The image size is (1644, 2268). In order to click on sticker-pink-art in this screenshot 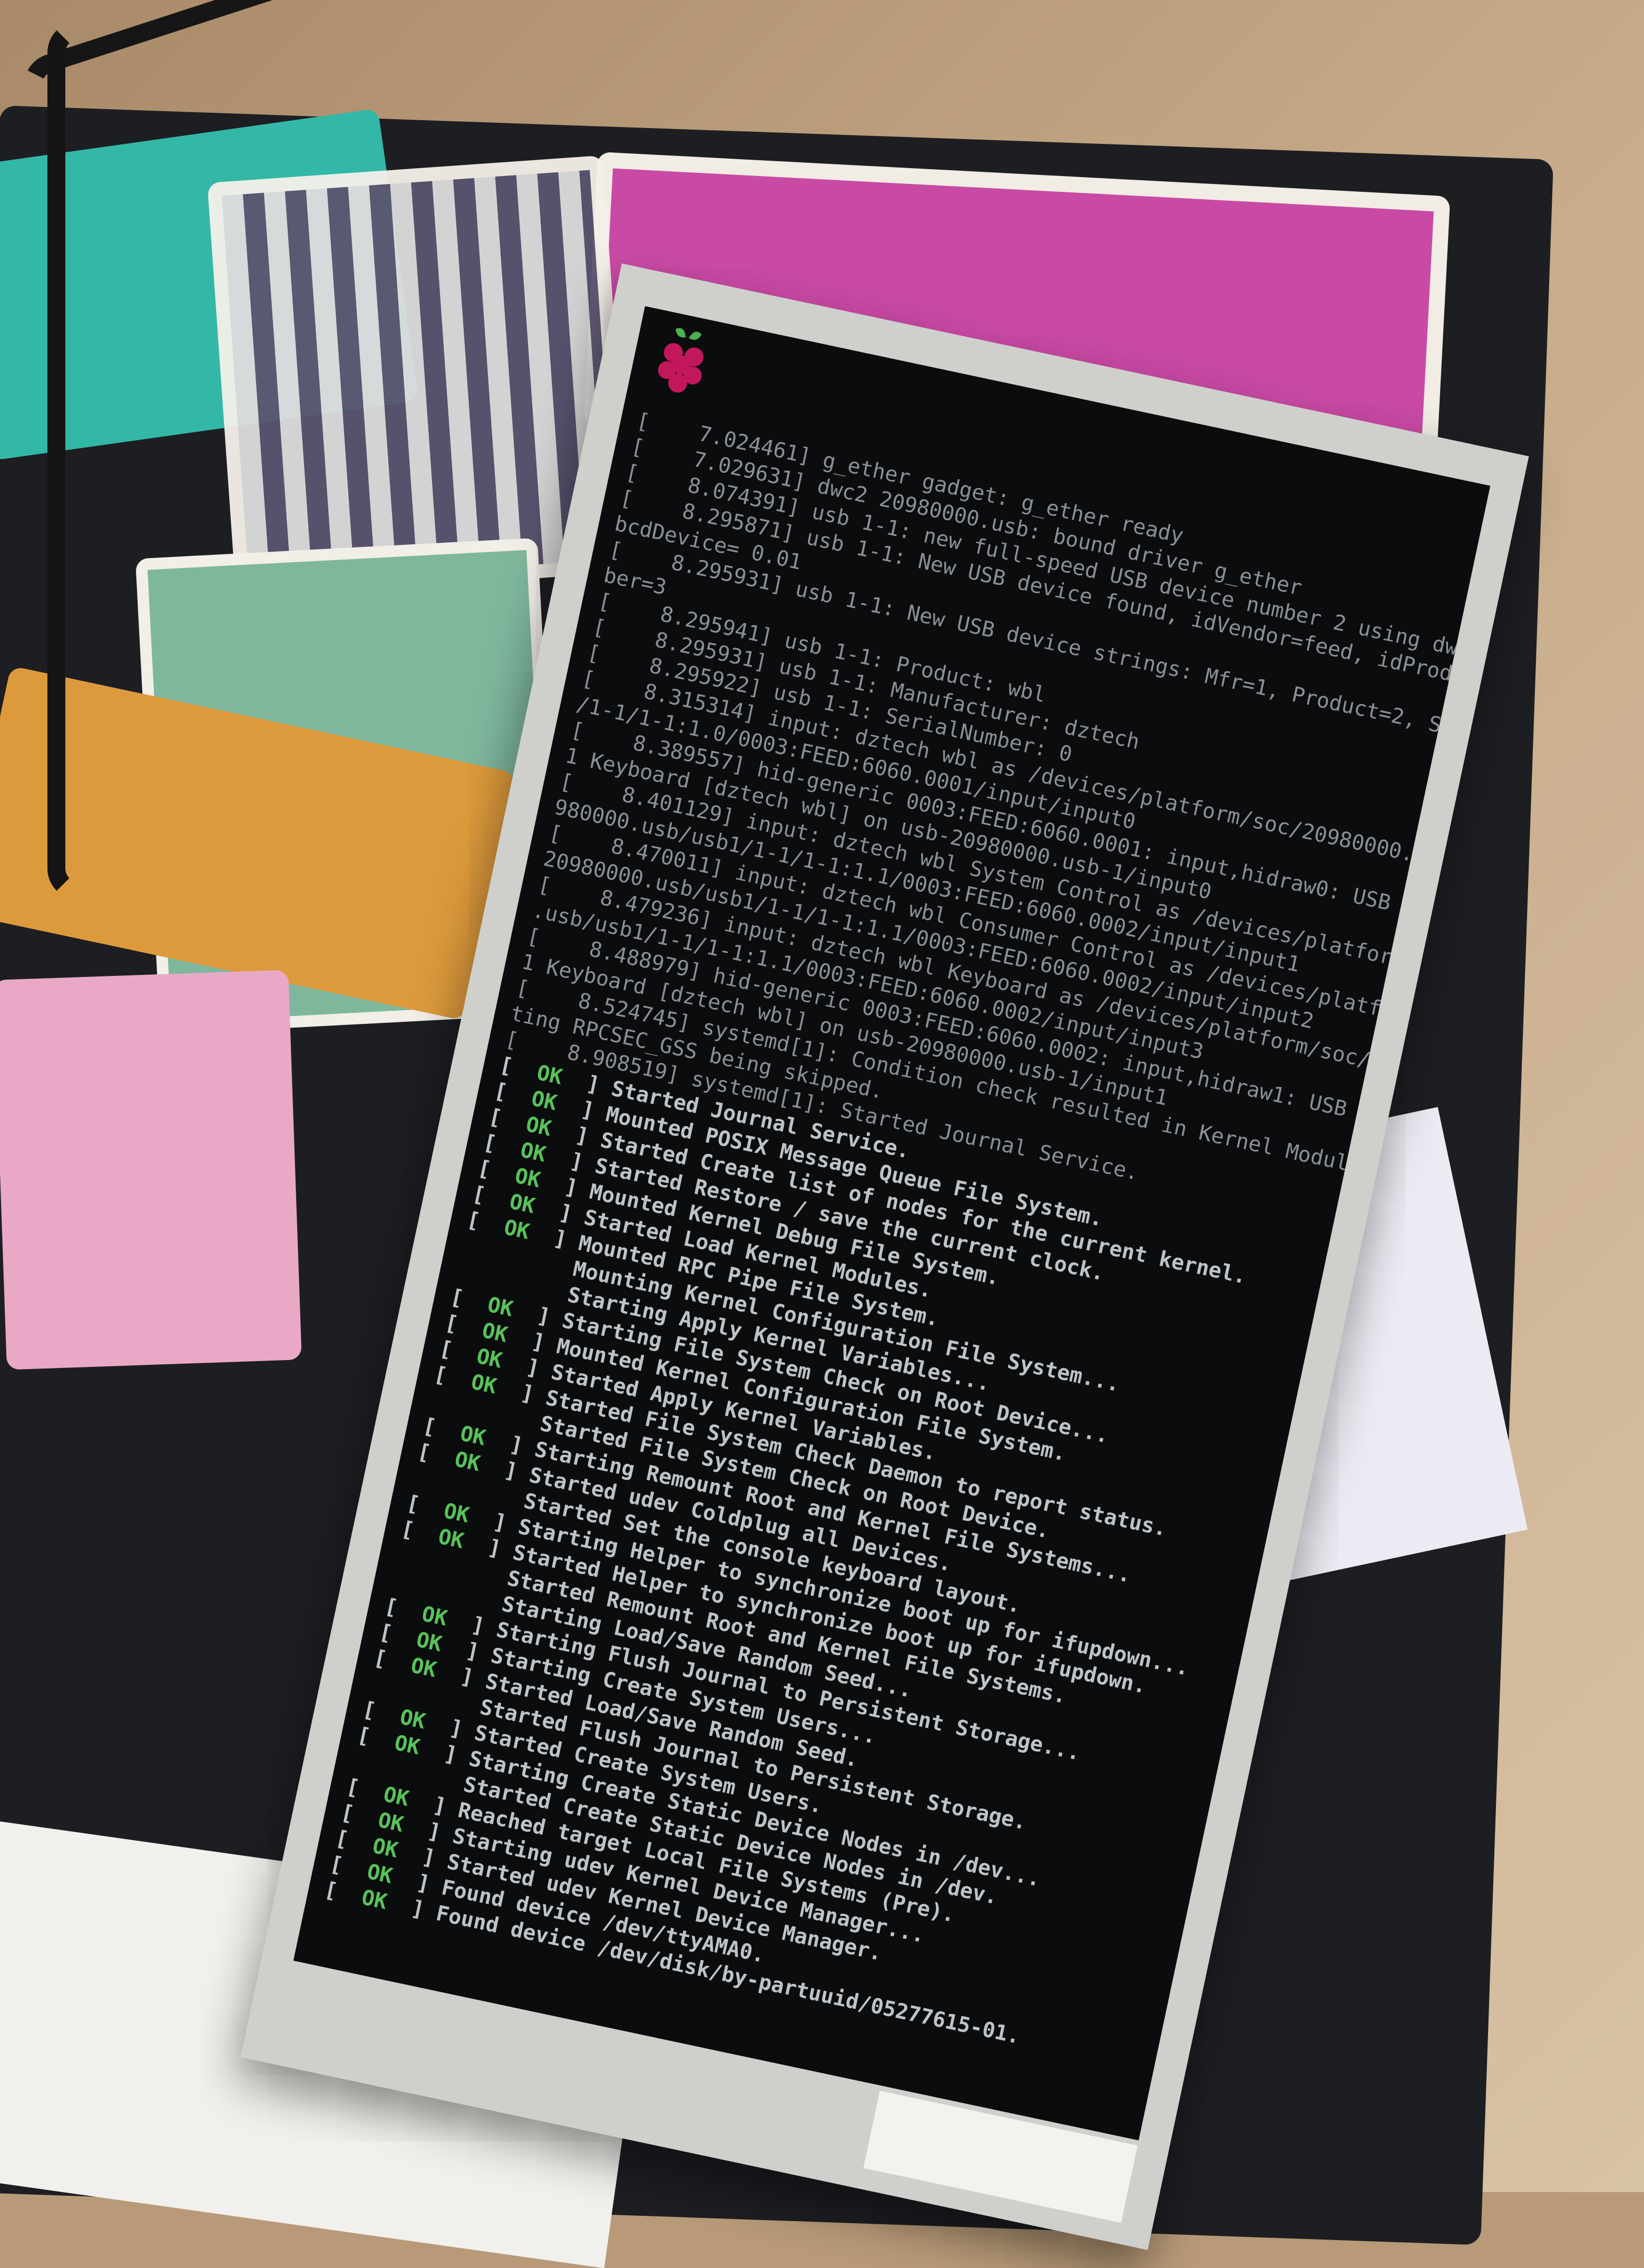, I will do `click(151, 1170)`.